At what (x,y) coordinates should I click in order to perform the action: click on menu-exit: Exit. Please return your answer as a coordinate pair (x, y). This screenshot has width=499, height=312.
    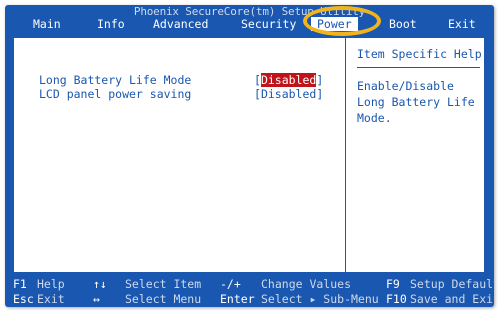
    Looking at the image, I should click on (462, 24).